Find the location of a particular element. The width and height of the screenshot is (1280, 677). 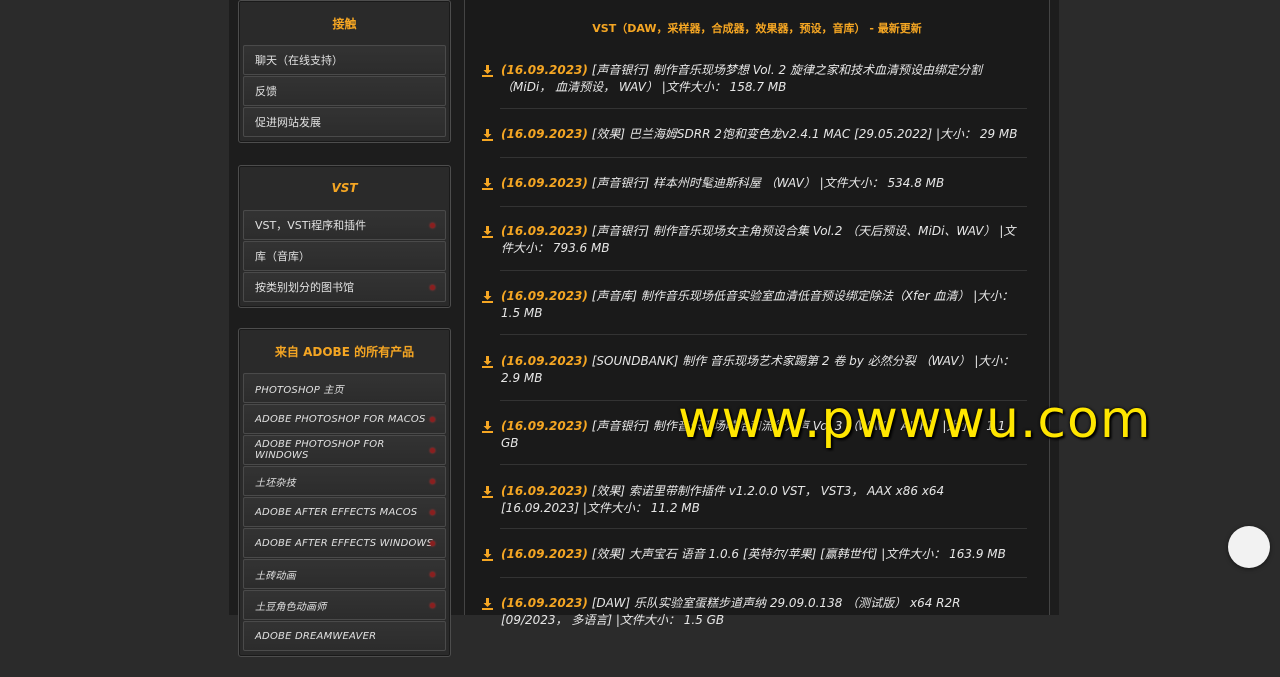

vst-panel: VST VST，VSTi程序和插件 库（音库） 按类别划分的图书馆 is located at coordinates (344, 236).